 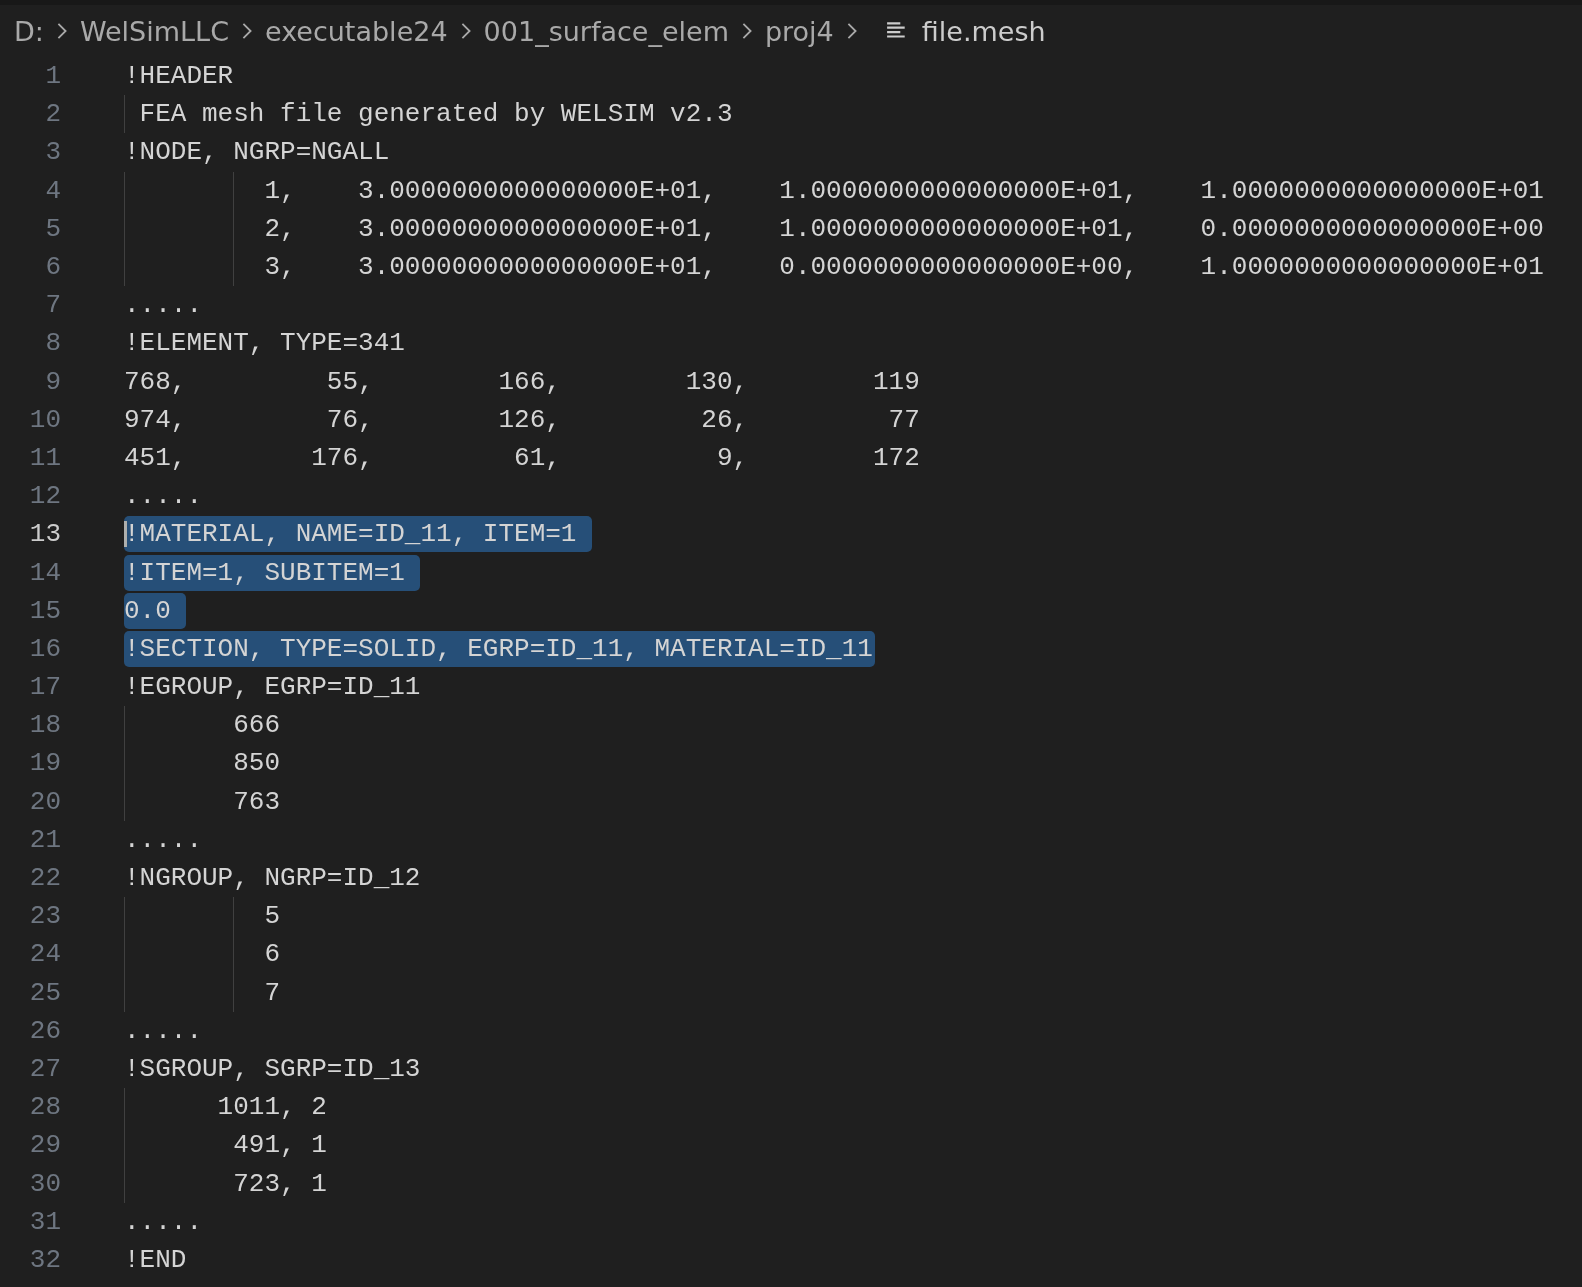 What do you see at coordinates (44, 687) in the screenshot?
I see `line-number: 17` at bounding box center [44, 687].